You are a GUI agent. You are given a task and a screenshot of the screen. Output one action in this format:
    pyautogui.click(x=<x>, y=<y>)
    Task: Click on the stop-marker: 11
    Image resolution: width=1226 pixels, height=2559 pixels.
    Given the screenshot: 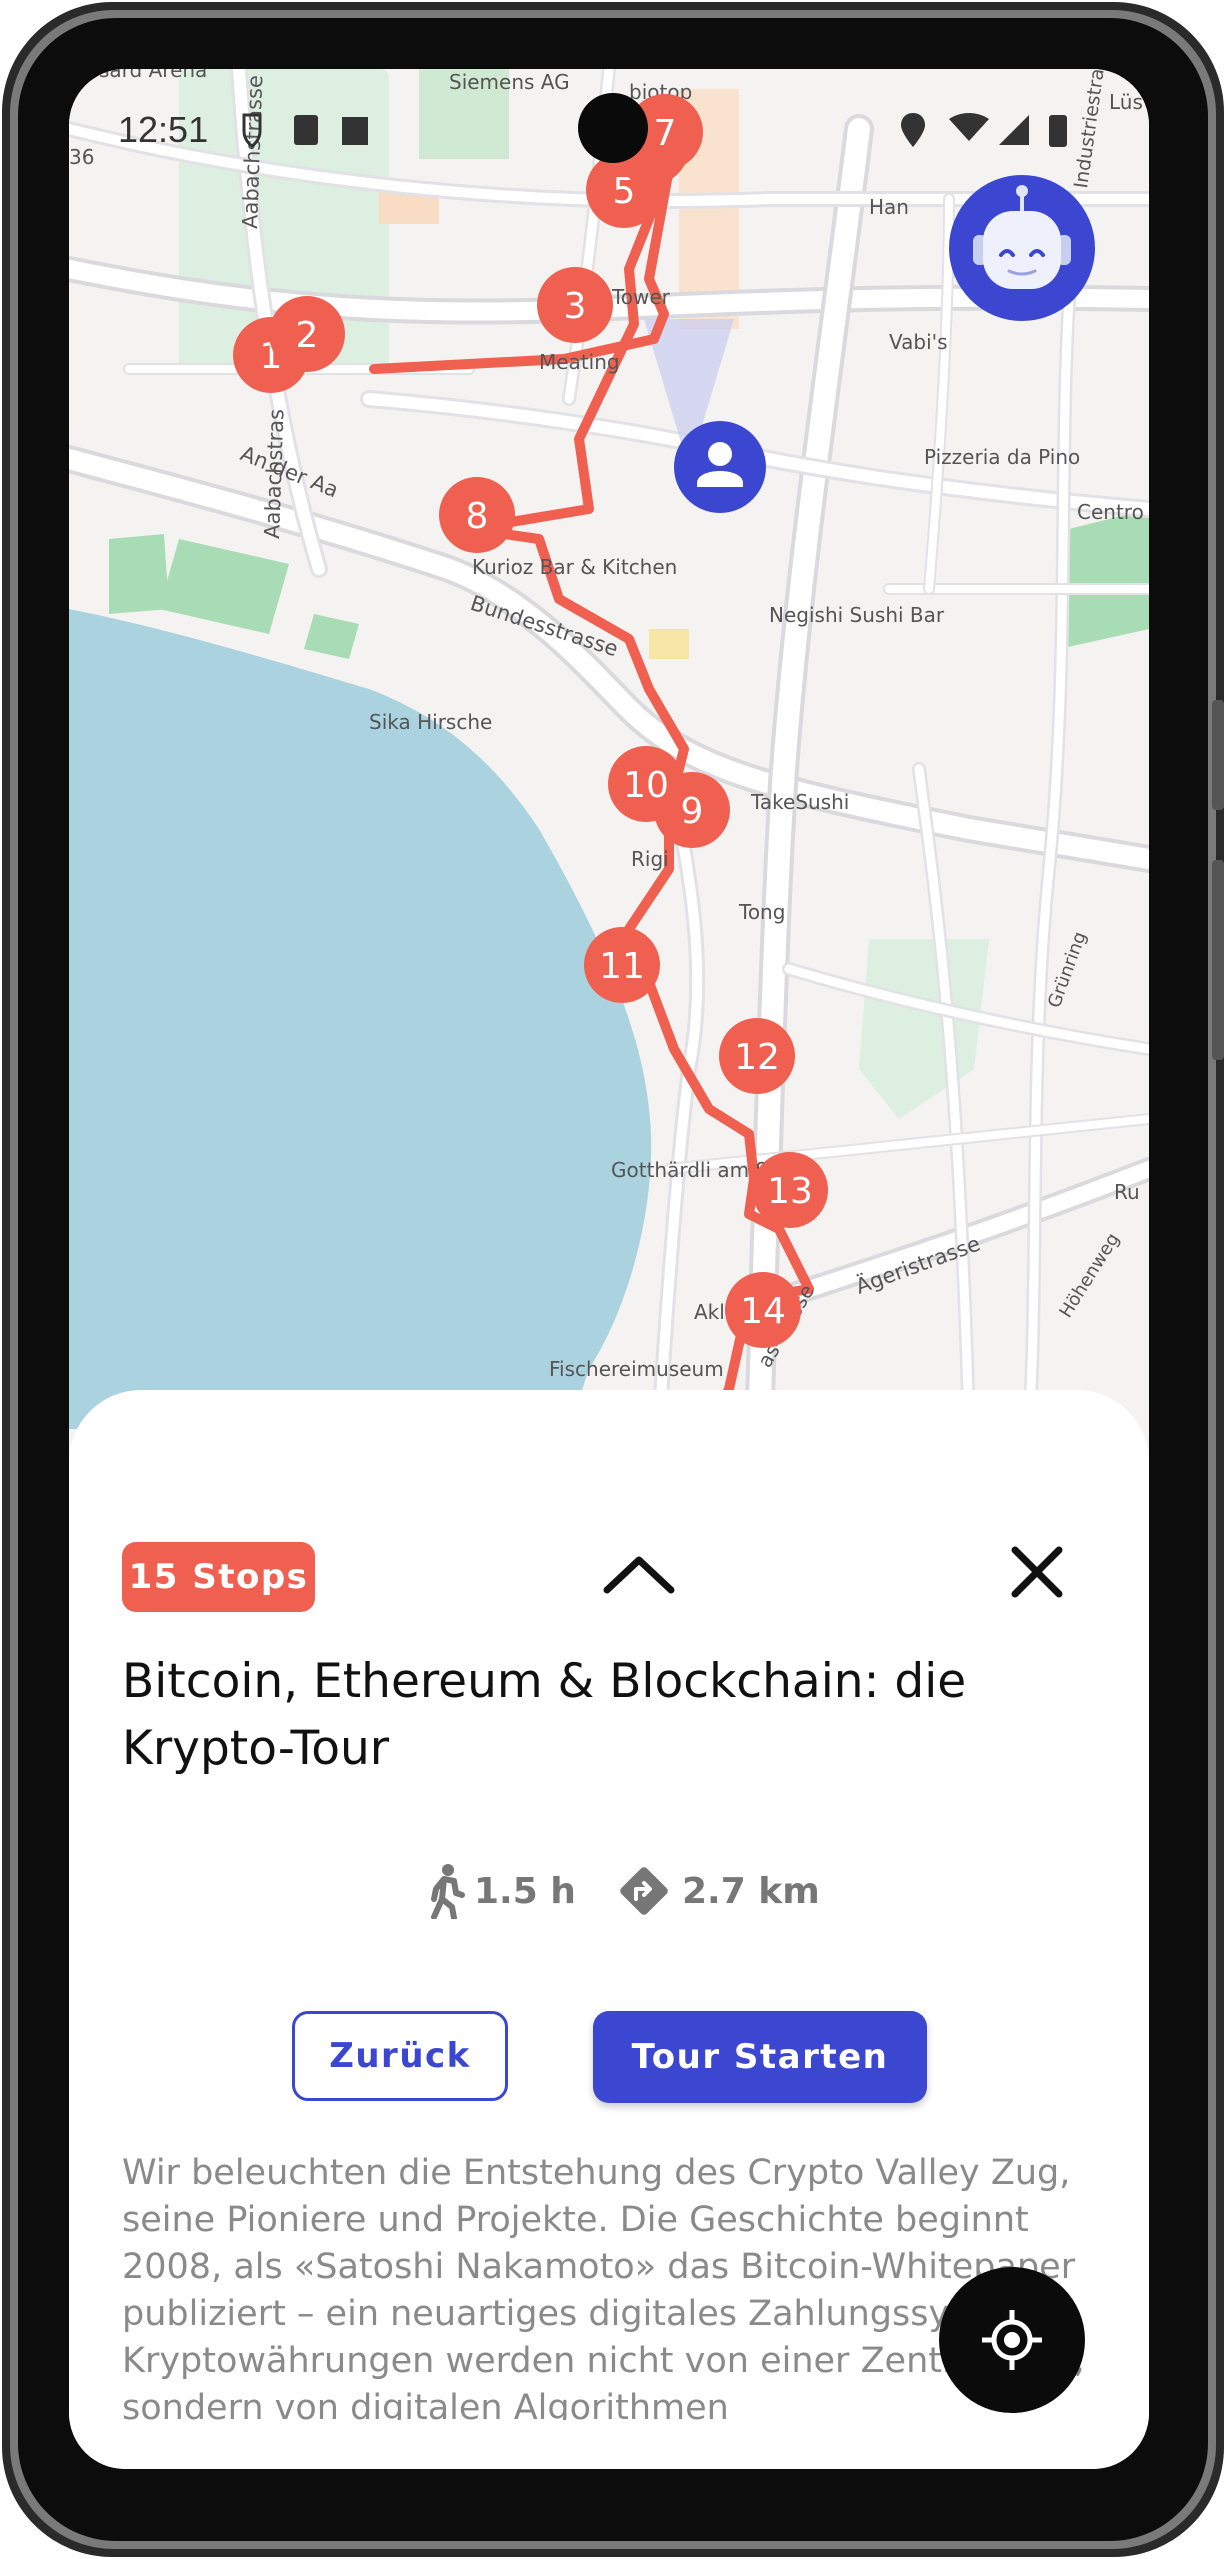 What is the action you would take?
    pyautogui.click(x=622, y=965)
    